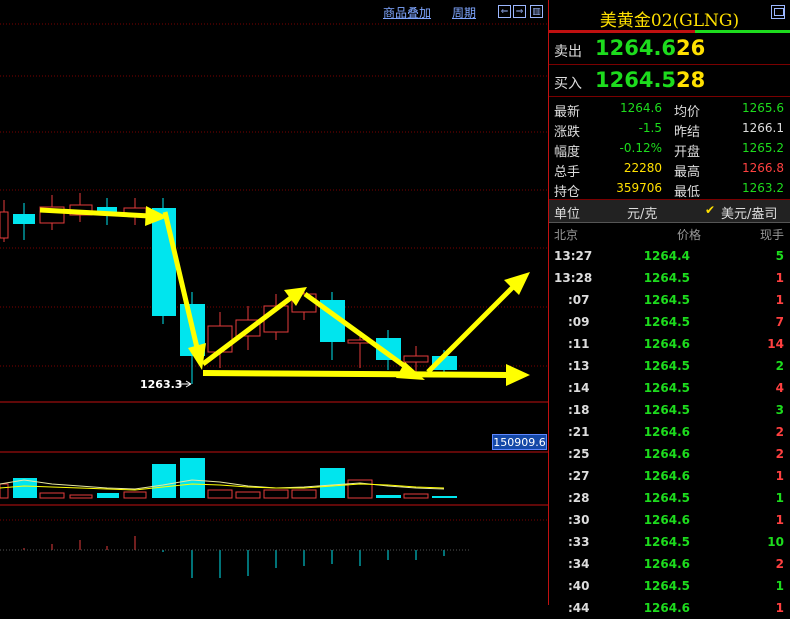 The height and width of the screenshot is (619, 790). I want to click on tick-time: :09, so click(579, 322).